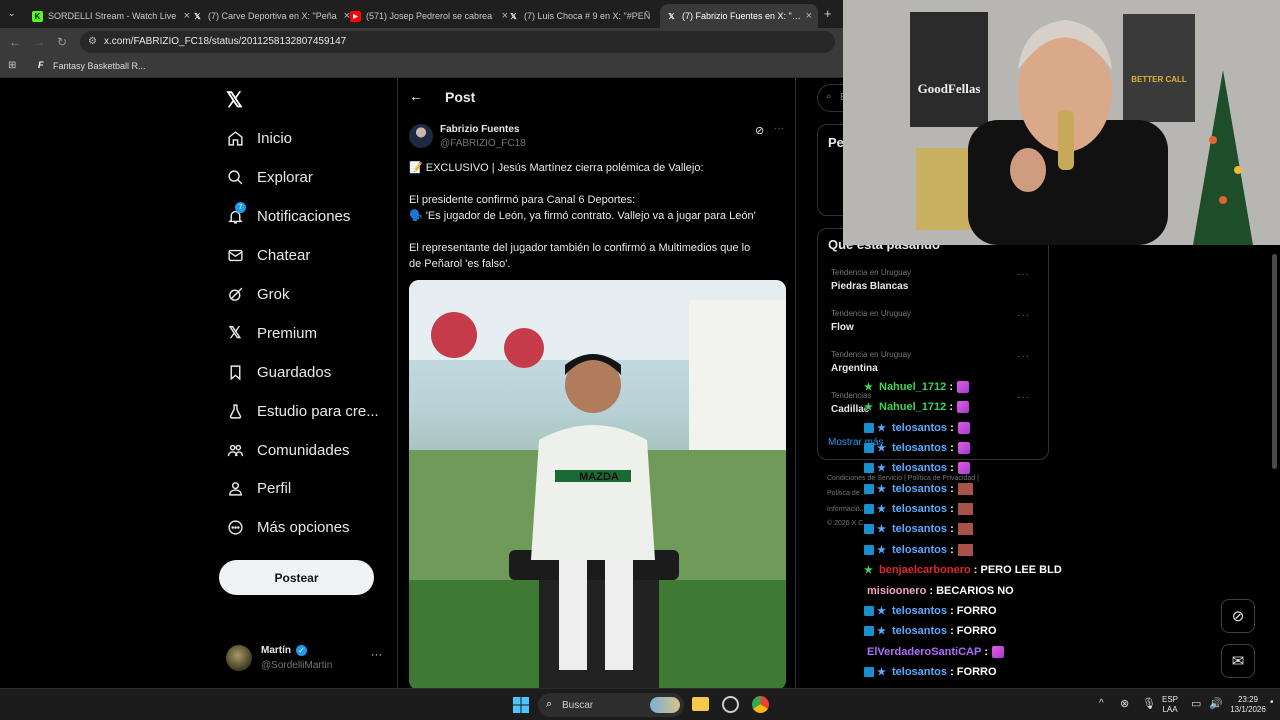  I want to click on chat-text: BECARIOS NO, so click(975, 591).